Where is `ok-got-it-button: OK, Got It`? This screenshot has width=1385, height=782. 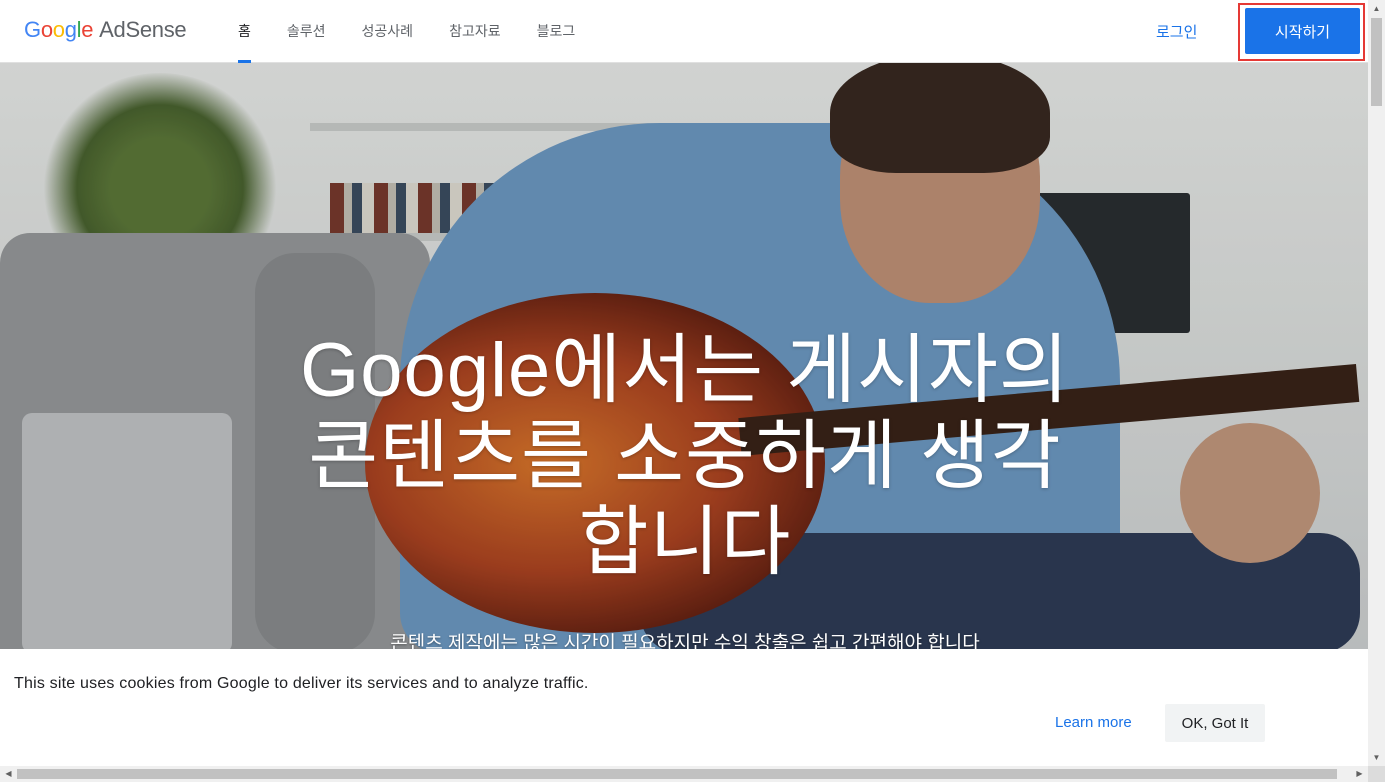
ok-got-it-button: OK, Got It is located at coordinates (1215, 723).